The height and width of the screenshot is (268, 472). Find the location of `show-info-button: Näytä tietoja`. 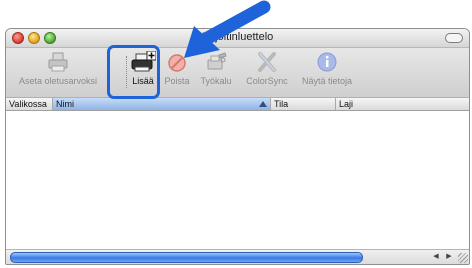

show-info-button: Näytä tietoja is located at coordinates (327, 68).